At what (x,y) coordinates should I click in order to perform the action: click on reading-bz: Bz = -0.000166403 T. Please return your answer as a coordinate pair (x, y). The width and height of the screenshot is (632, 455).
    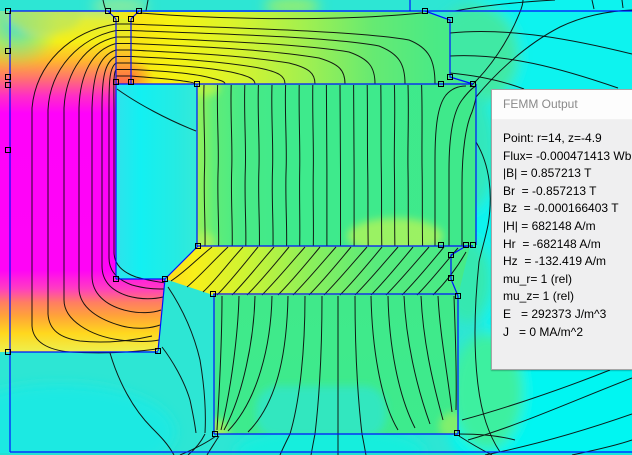
    Looking at the image, I should click on (561, 208).